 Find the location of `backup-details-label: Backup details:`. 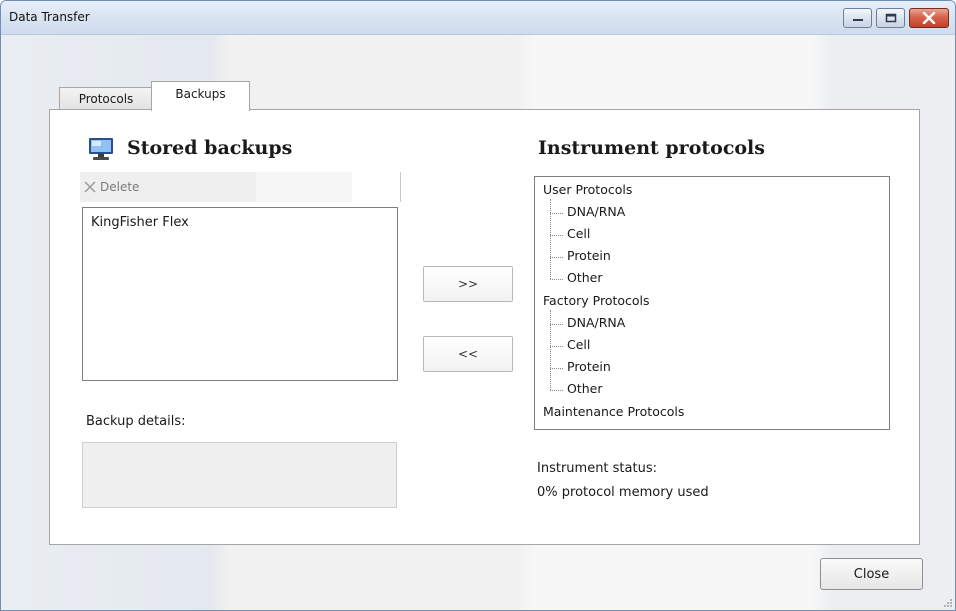

backup-details-label: Backup details: is located at coordinates (136, 421).